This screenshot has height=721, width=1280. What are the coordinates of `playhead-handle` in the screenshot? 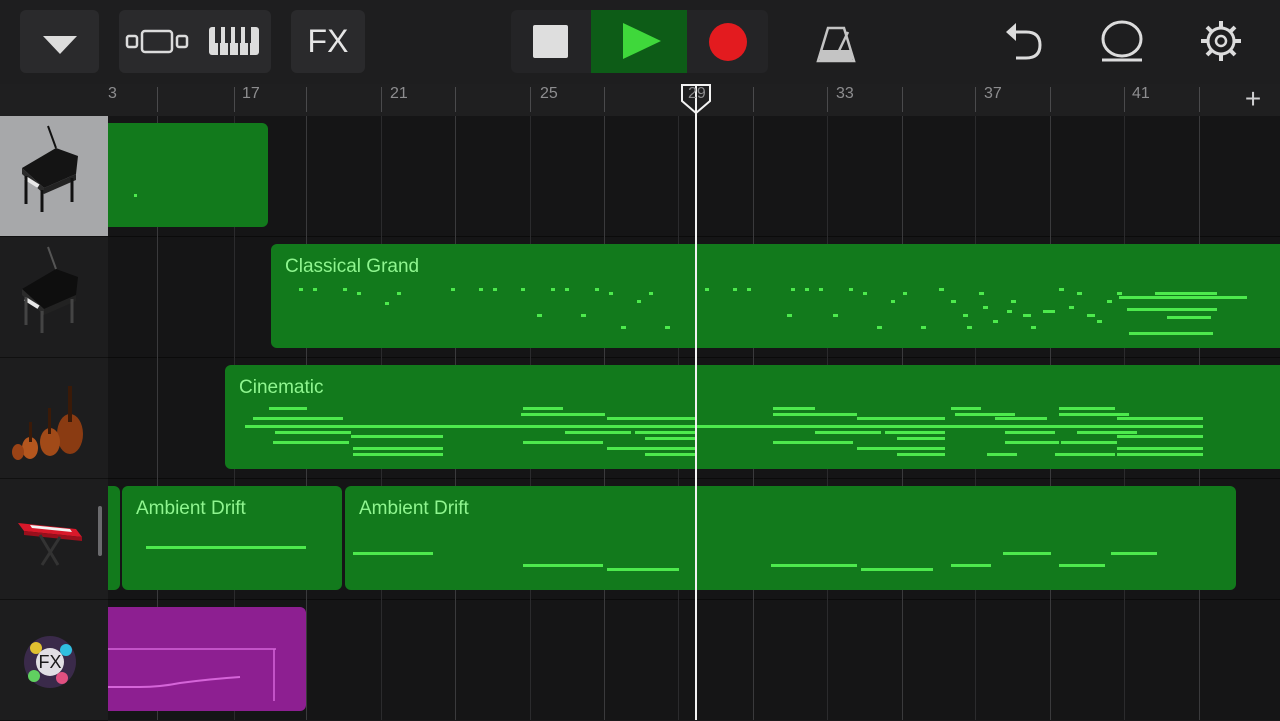 It's located at (696, 99).